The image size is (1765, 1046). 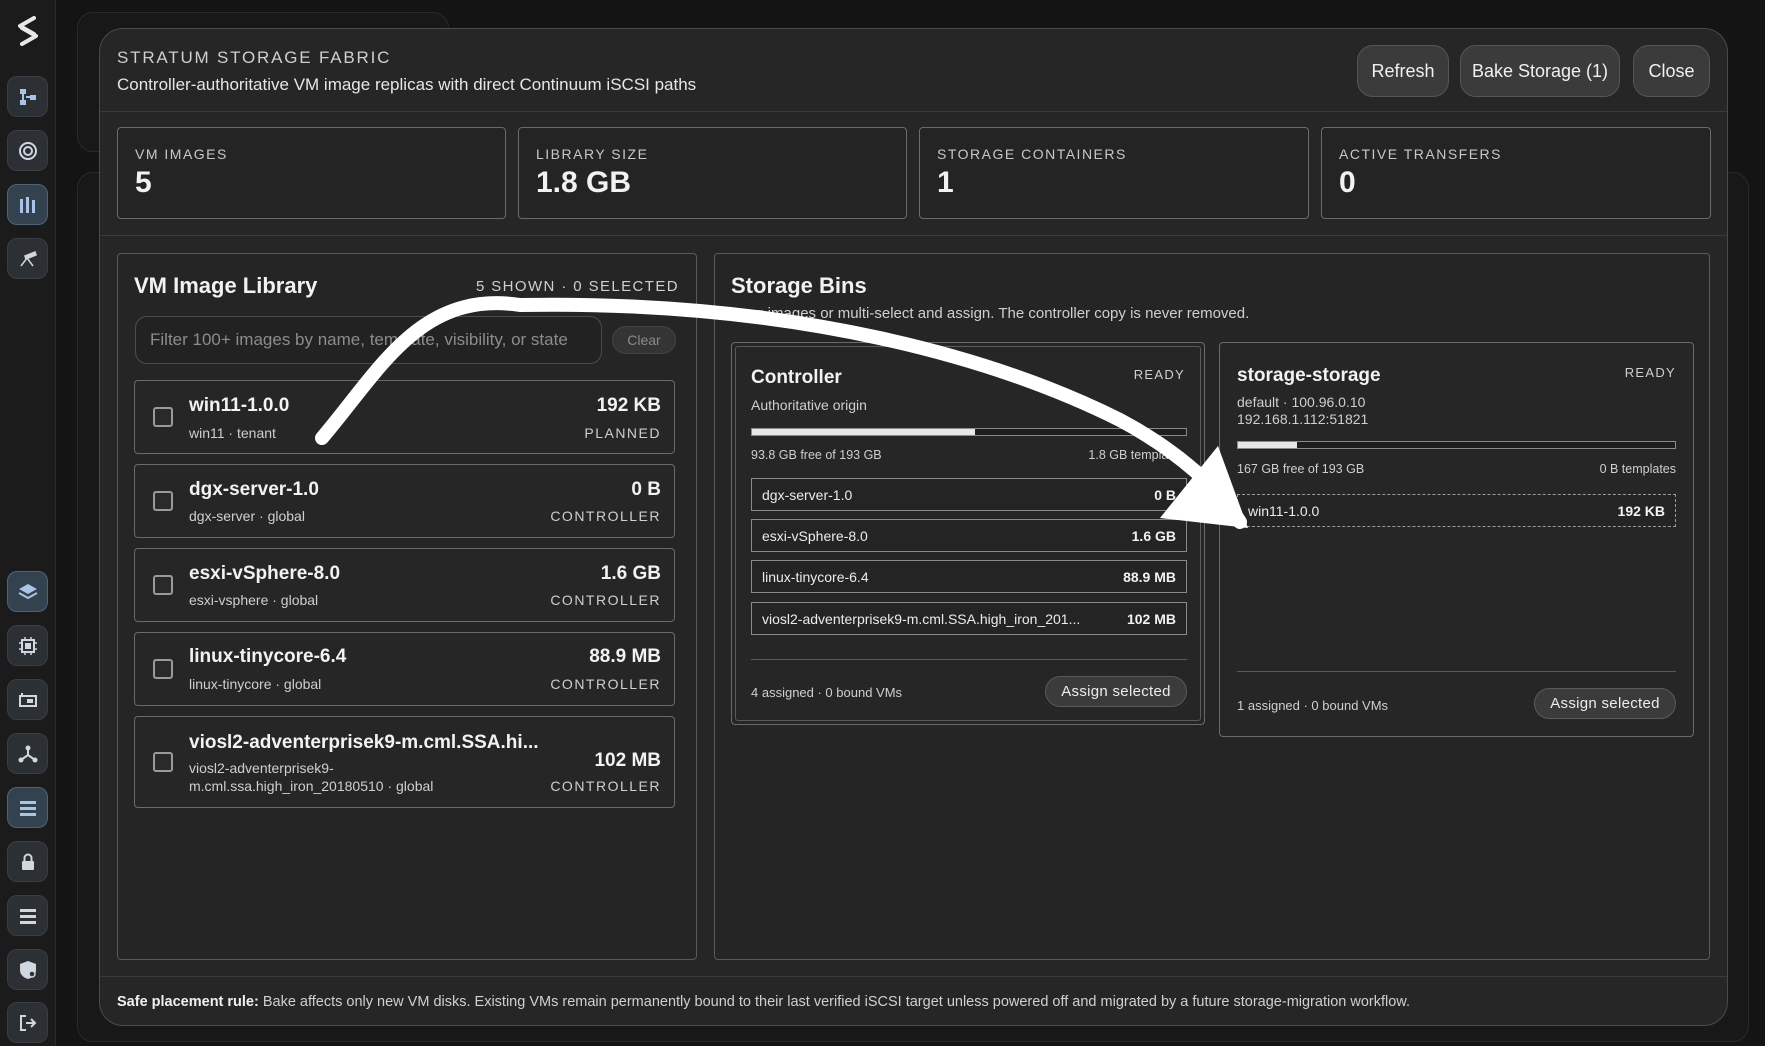 What do you see at coordinates (268, 656) in the screenshot?
I see `item-name: linux-tinycore-6.4` at bounding box center [268, 656].